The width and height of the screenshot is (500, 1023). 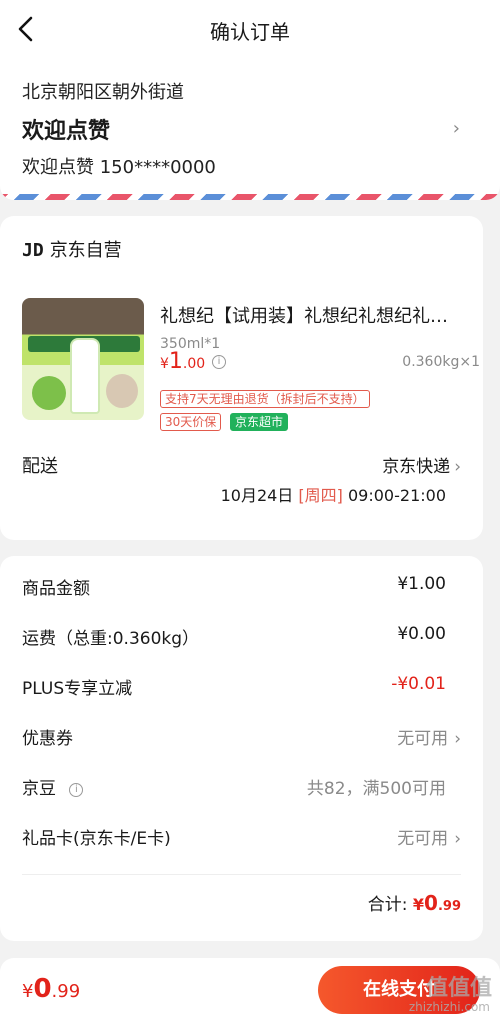 I want to click on address-card: 北京朝阳区朝外街道 欢迎点赞 欢迎点赞 150****0000 ›, so click(x=250, y=129).